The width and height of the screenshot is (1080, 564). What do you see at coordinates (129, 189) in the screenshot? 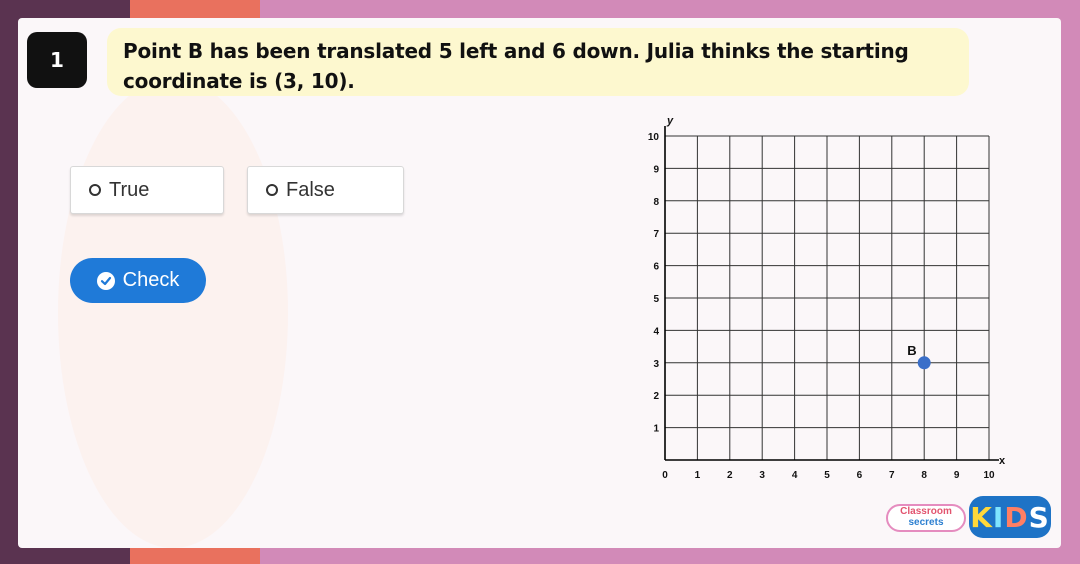
I see `option-true-label: True` at bounding box center [129, 189].